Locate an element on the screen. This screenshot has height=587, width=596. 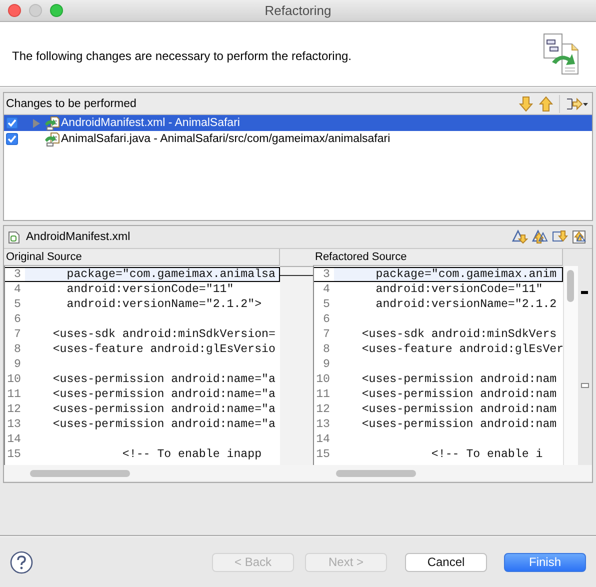
file-name: AndroidManifest.xml is located at coordinates (79, 237).